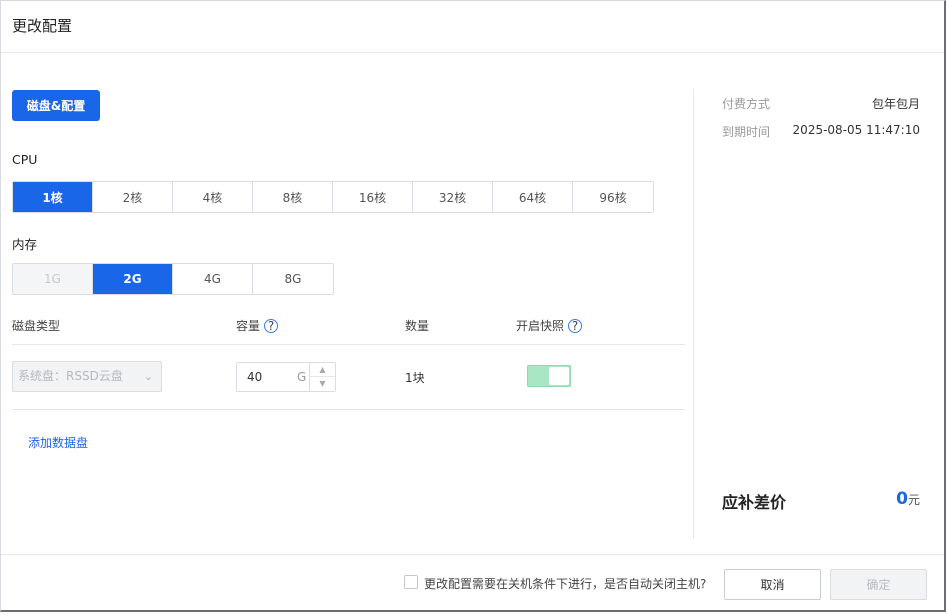  I want to click on chevron-down-icon: ▼, so click(322, 384).